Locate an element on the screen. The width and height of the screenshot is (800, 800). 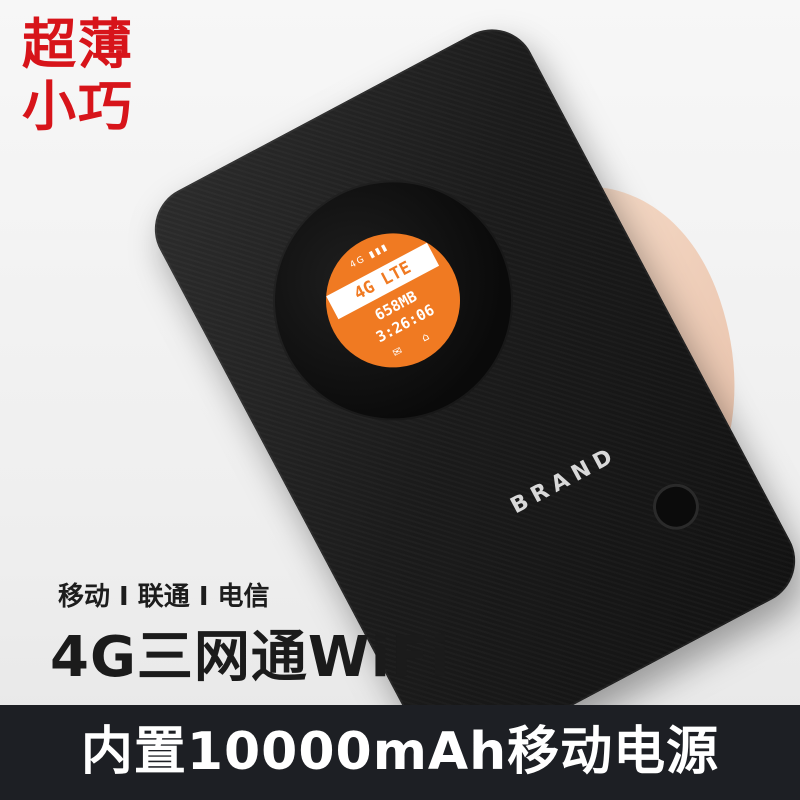
carrier-list: 移动 I 联通 I 电信 is located at coordinates (164, 597).